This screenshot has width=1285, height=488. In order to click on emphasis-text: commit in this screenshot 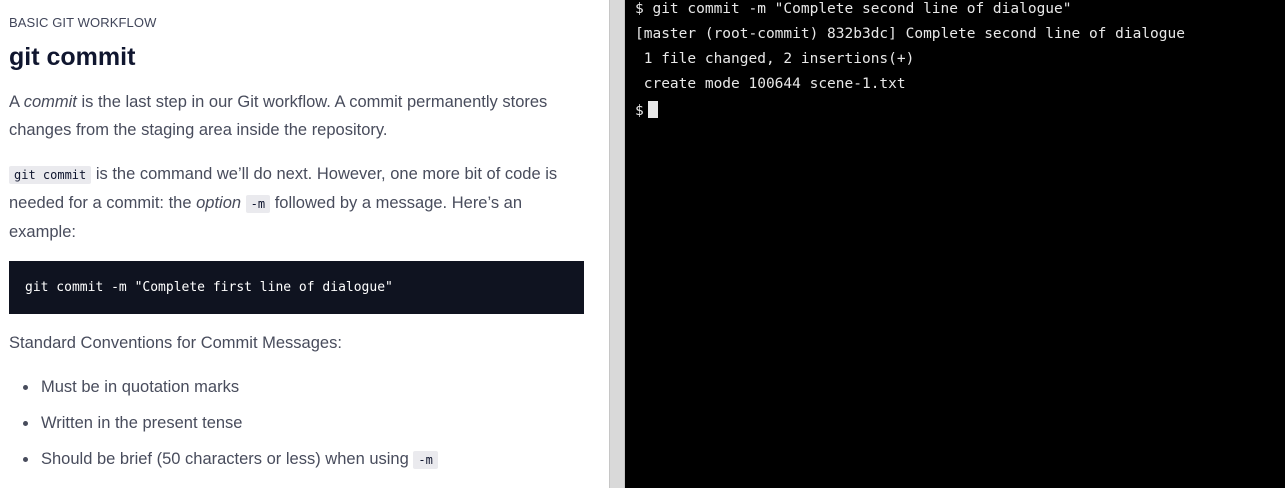, I will do `click(50, 102)`.